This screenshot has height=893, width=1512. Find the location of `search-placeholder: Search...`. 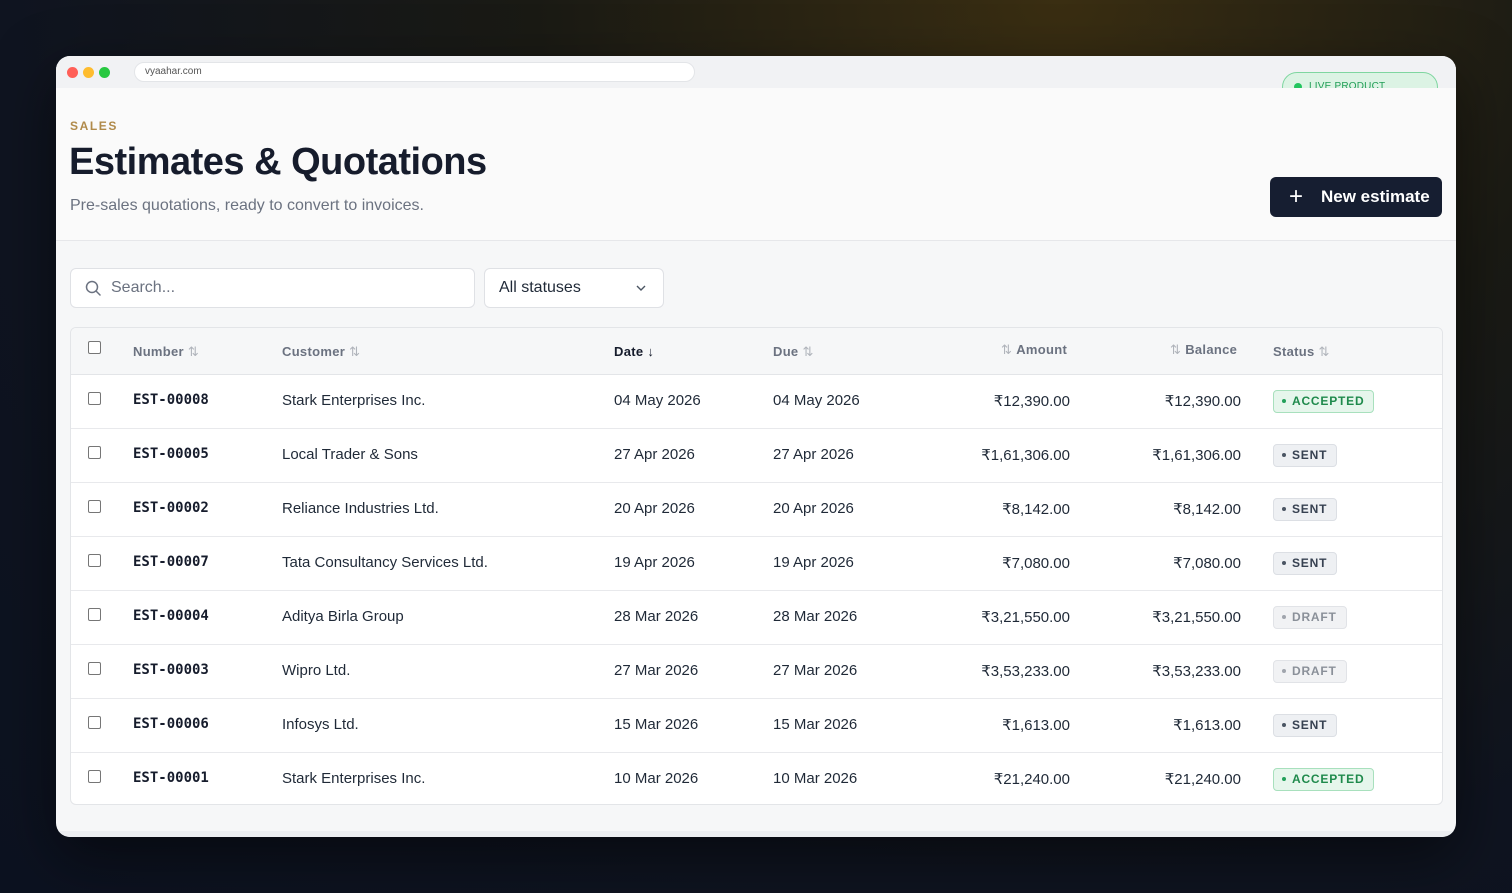

search-placeholder: Search... is located at coordinates (143, 287).